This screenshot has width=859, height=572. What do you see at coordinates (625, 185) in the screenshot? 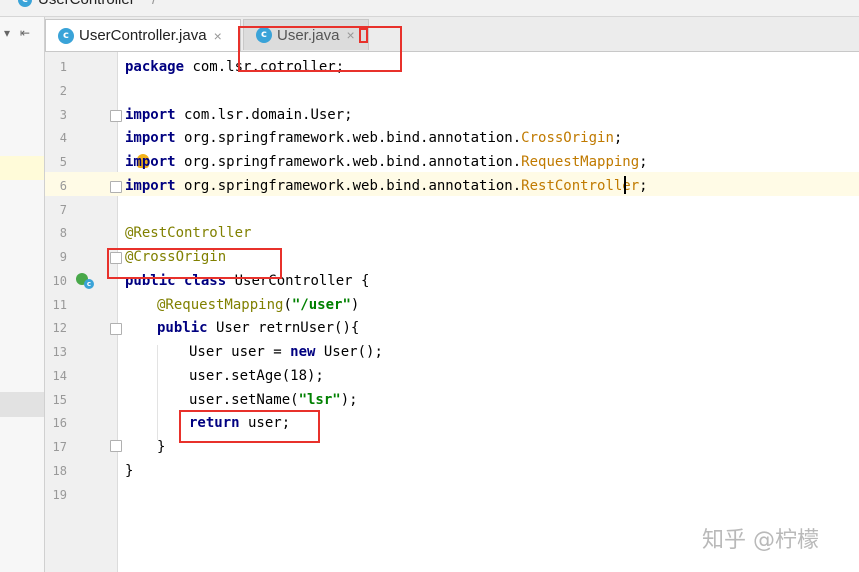
I see `text-caret` at bounding box center [625, 185].